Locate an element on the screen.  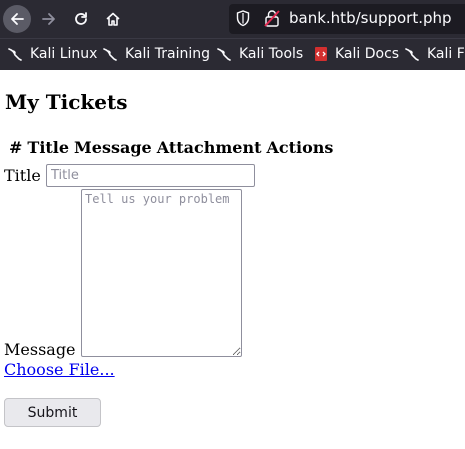
arrow-left-icon is located at coordinates (17, 19).